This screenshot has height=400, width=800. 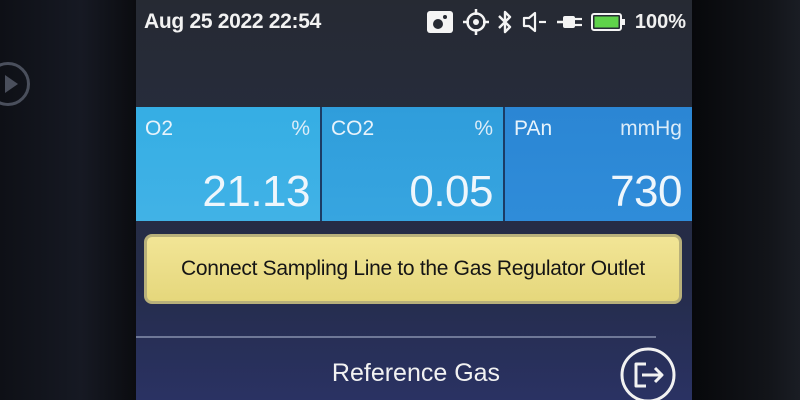 I want to click on reference-gas-button: Reference Gas, so click(x=416, y=373).